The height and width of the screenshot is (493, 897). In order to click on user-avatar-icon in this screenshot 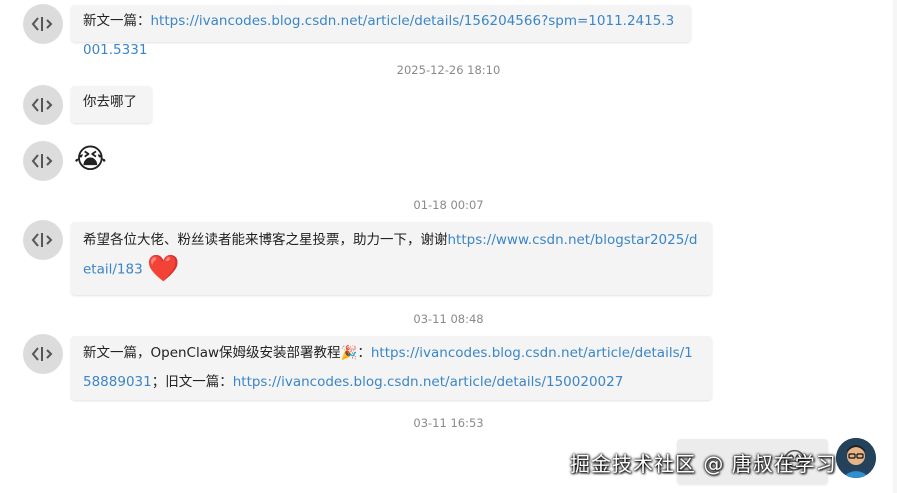, I will do `click(856, 458)`.